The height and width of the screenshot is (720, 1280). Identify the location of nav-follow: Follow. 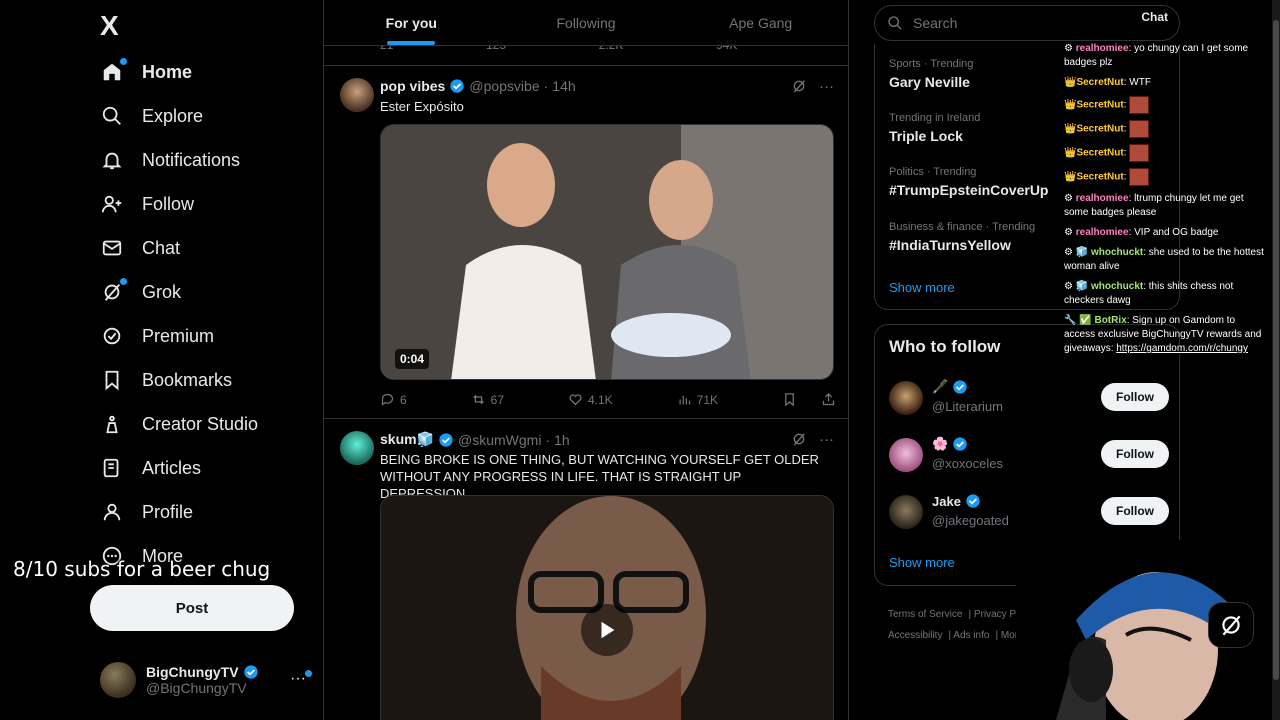
(147, 204).